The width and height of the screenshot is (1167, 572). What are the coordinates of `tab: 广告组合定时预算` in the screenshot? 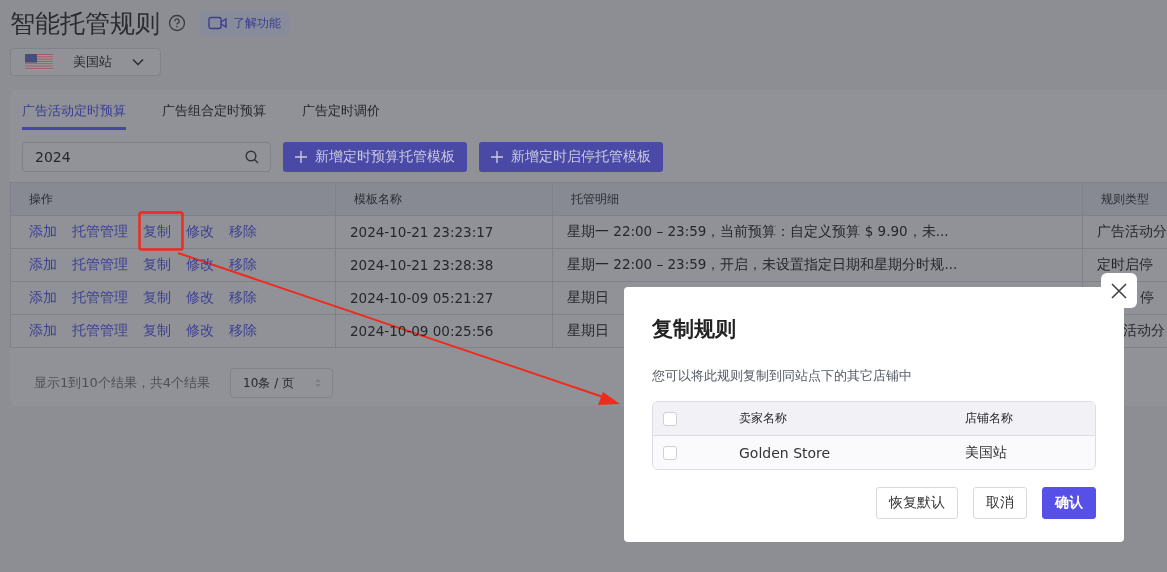 It's located at (214, 116).